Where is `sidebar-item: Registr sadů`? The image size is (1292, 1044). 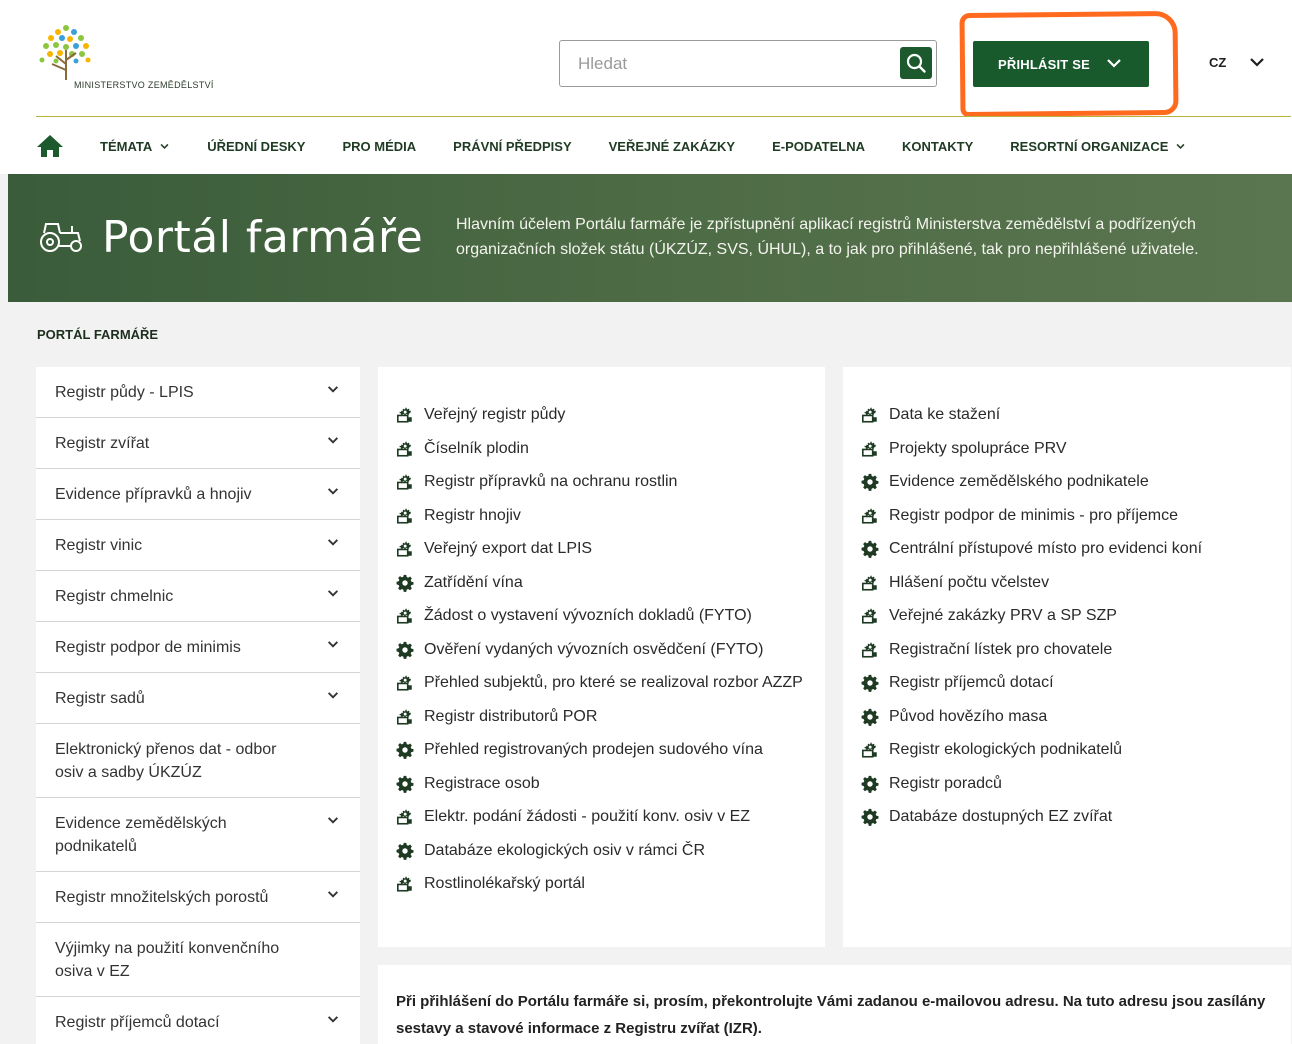 sidebar-item: Registr sadů is located at coordinates (198, 698).